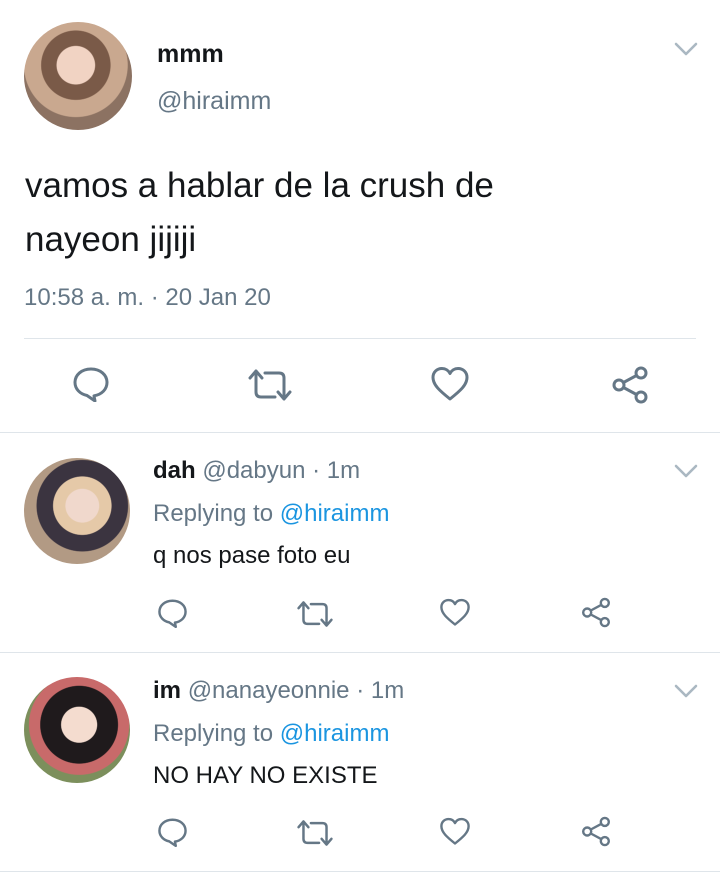  I want to click on reply-author-handle: @nanayeonnie, so click(269, 690).